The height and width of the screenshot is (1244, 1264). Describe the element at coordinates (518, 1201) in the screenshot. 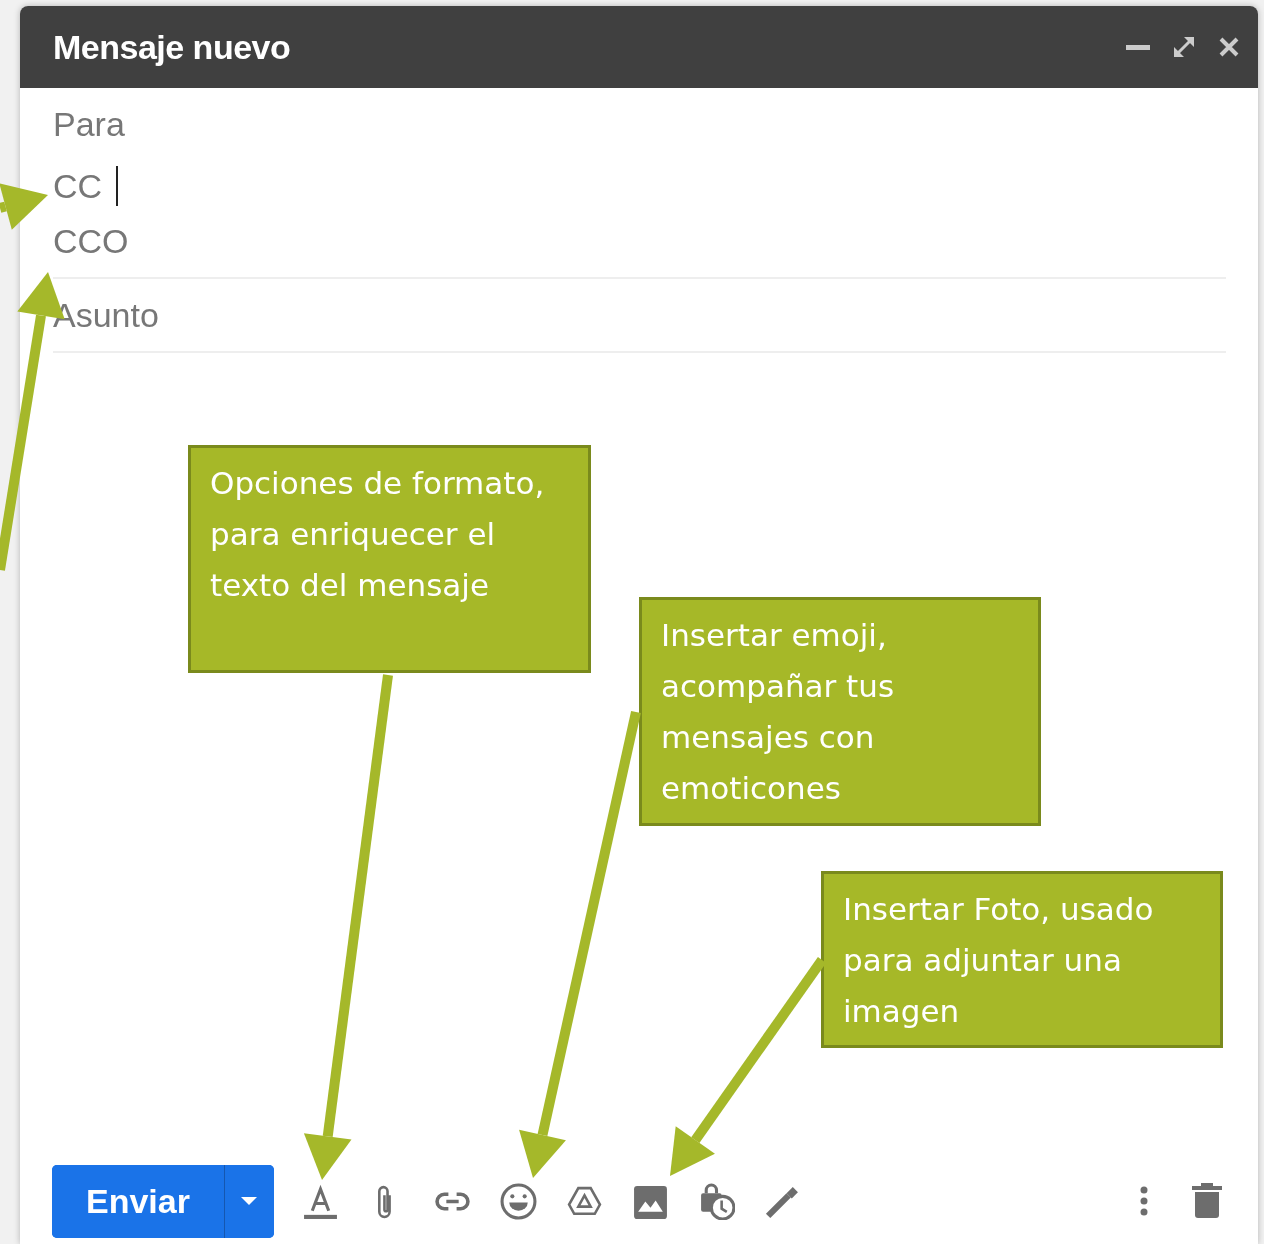

I see `emoji-icon` at that location.